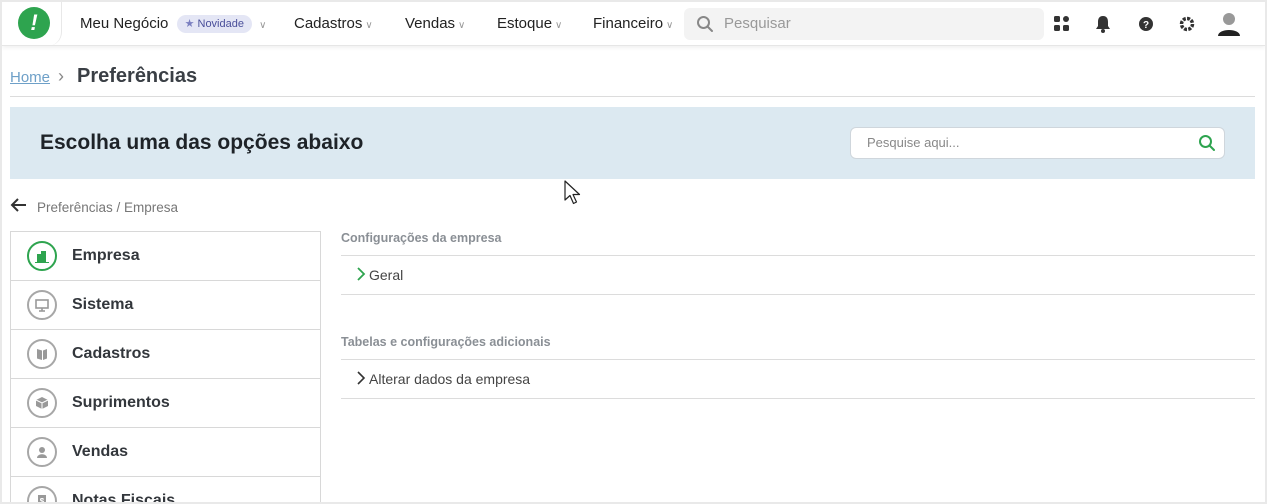 The height and width of the screenshot is (504, 1267). I want to click on nav-meu-negocio: Meu Negócio ★ Novidade ∨, so click(173, 24).